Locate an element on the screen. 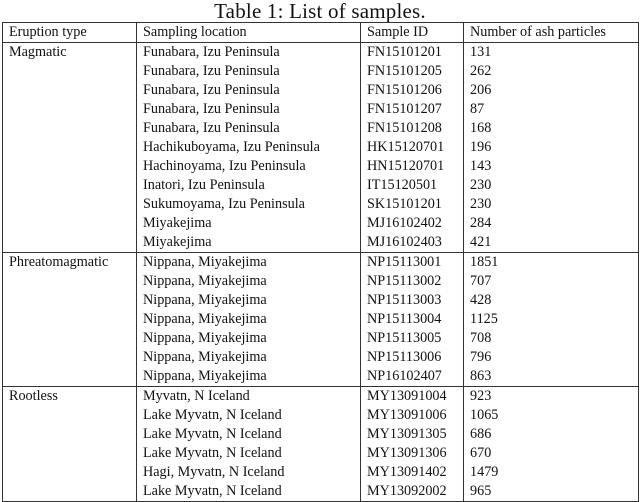 The height and width of the screenshot is (502, 640). header-sample-id: Sample ID is located at coordinates (412, 32).